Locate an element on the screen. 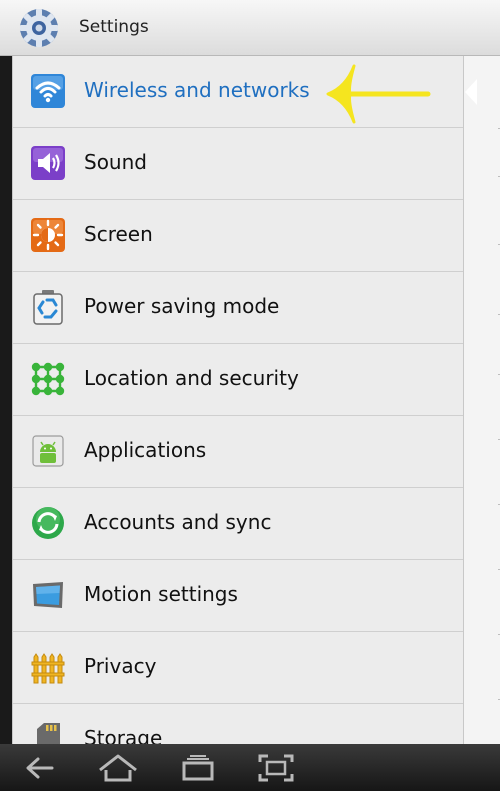 Image resolution: width=500 pixels, height=791 pixels. settings-item-power-saving-mode: Power saving mode is located at coordinates (238, 308).